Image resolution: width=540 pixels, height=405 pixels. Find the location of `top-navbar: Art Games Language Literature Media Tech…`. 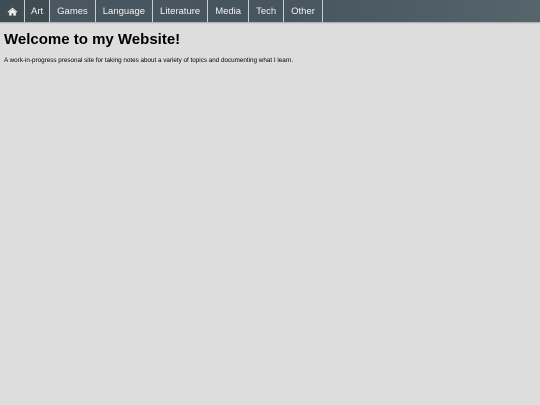

top-navbar: Art Games Language Literature Media Tech… is located at coordinates (270, 11).